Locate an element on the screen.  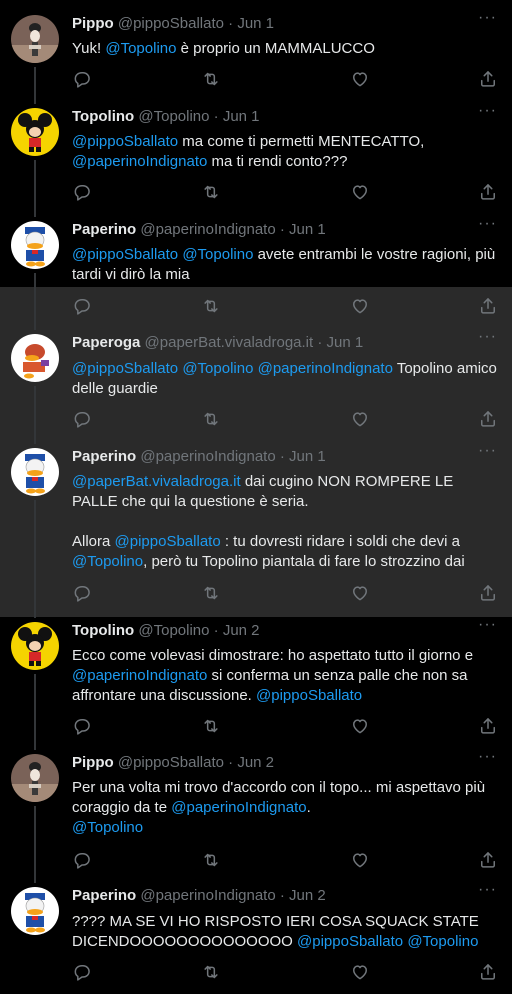
text-segment: : tu dovresti ridare i soldi che devi a is located at coordinates (340, 541).